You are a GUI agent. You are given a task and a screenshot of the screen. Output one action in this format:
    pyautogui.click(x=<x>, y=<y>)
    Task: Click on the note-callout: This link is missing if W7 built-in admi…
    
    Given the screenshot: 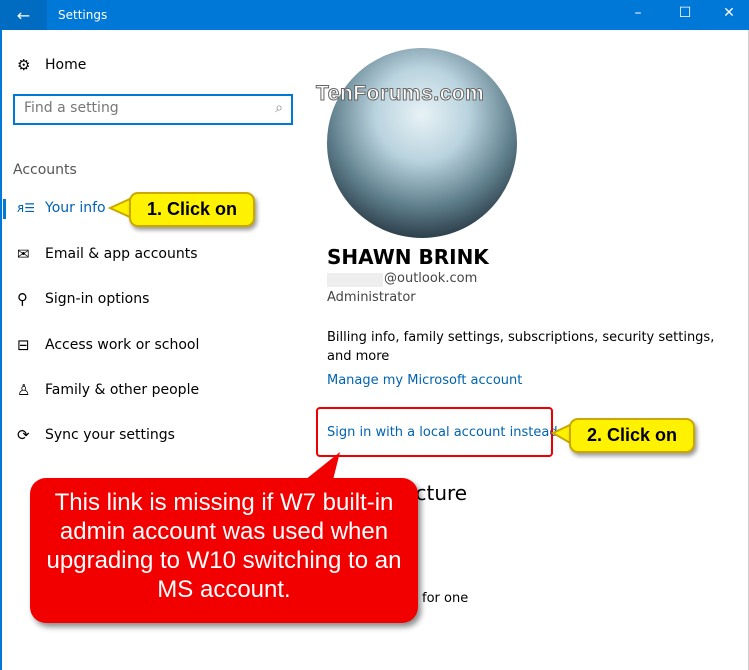 What is the action you would take?
    pyautogui.click(x=224, y=550)
    